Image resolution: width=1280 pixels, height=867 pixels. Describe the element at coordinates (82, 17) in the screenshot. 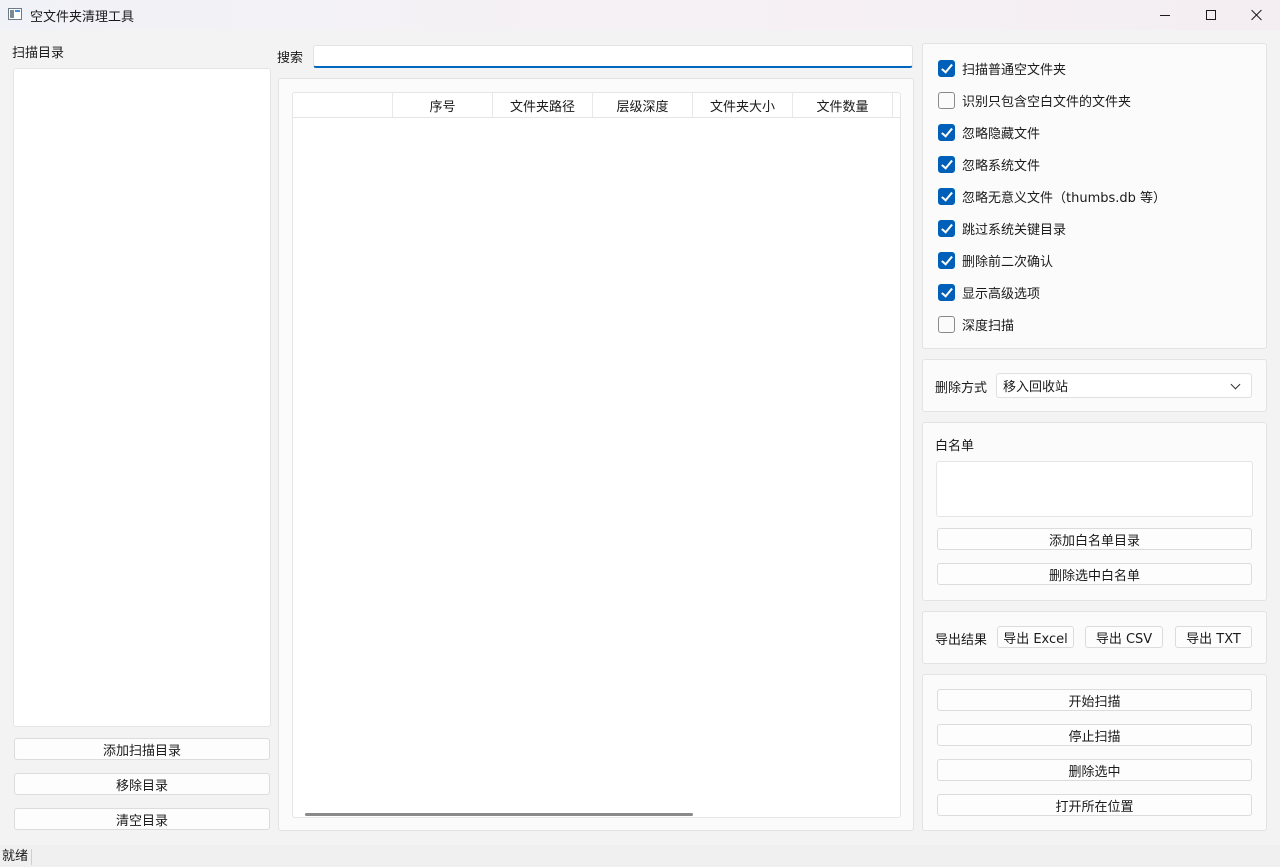

I see `window-title: 空文件夹清理工具` at that location.